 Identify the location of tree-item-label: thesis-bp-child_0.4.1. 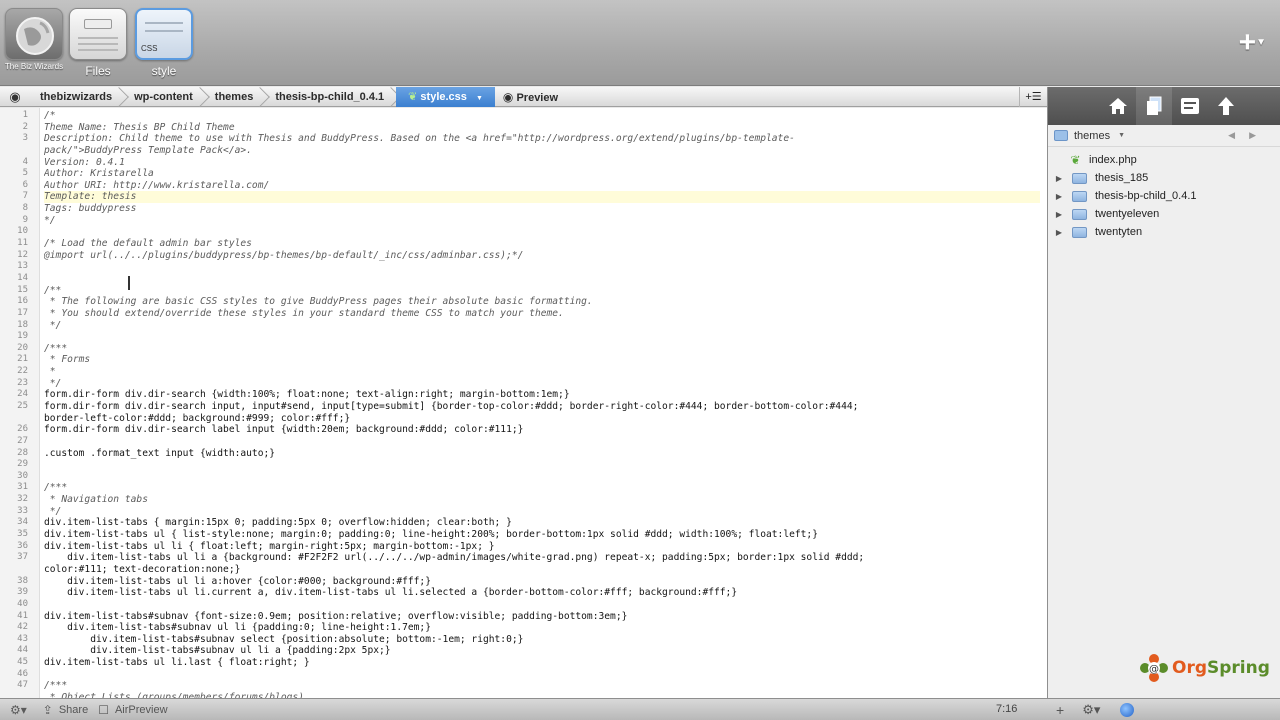
(1146, 196).